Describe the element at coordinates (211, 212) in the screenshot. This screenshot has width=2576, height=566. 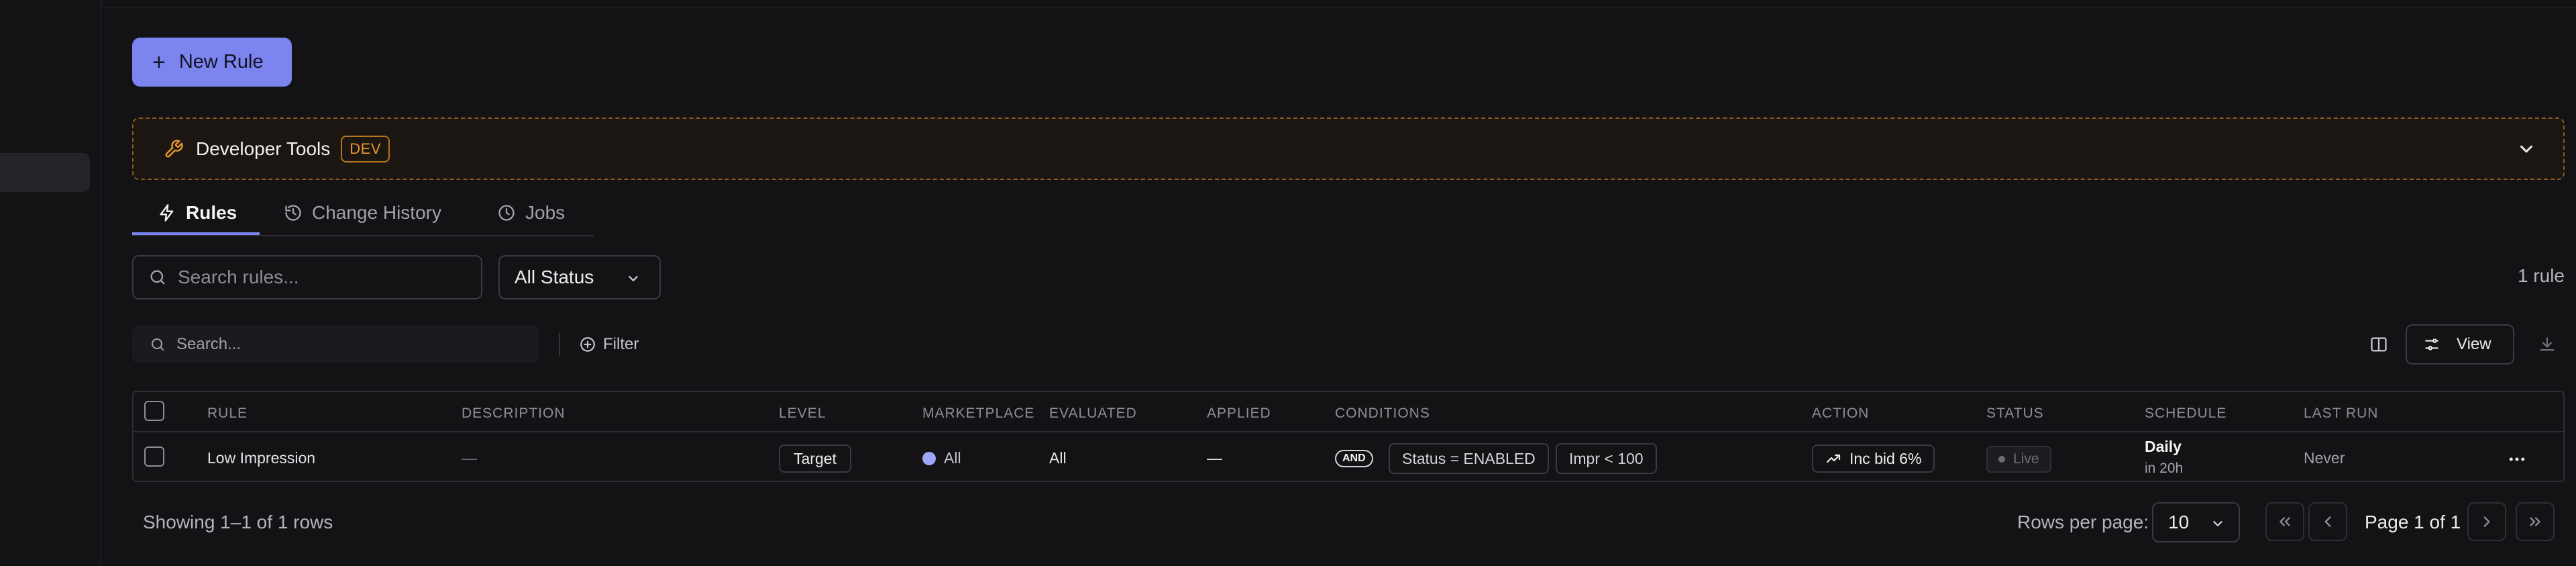
I see `tab-label: Rules` at that location.